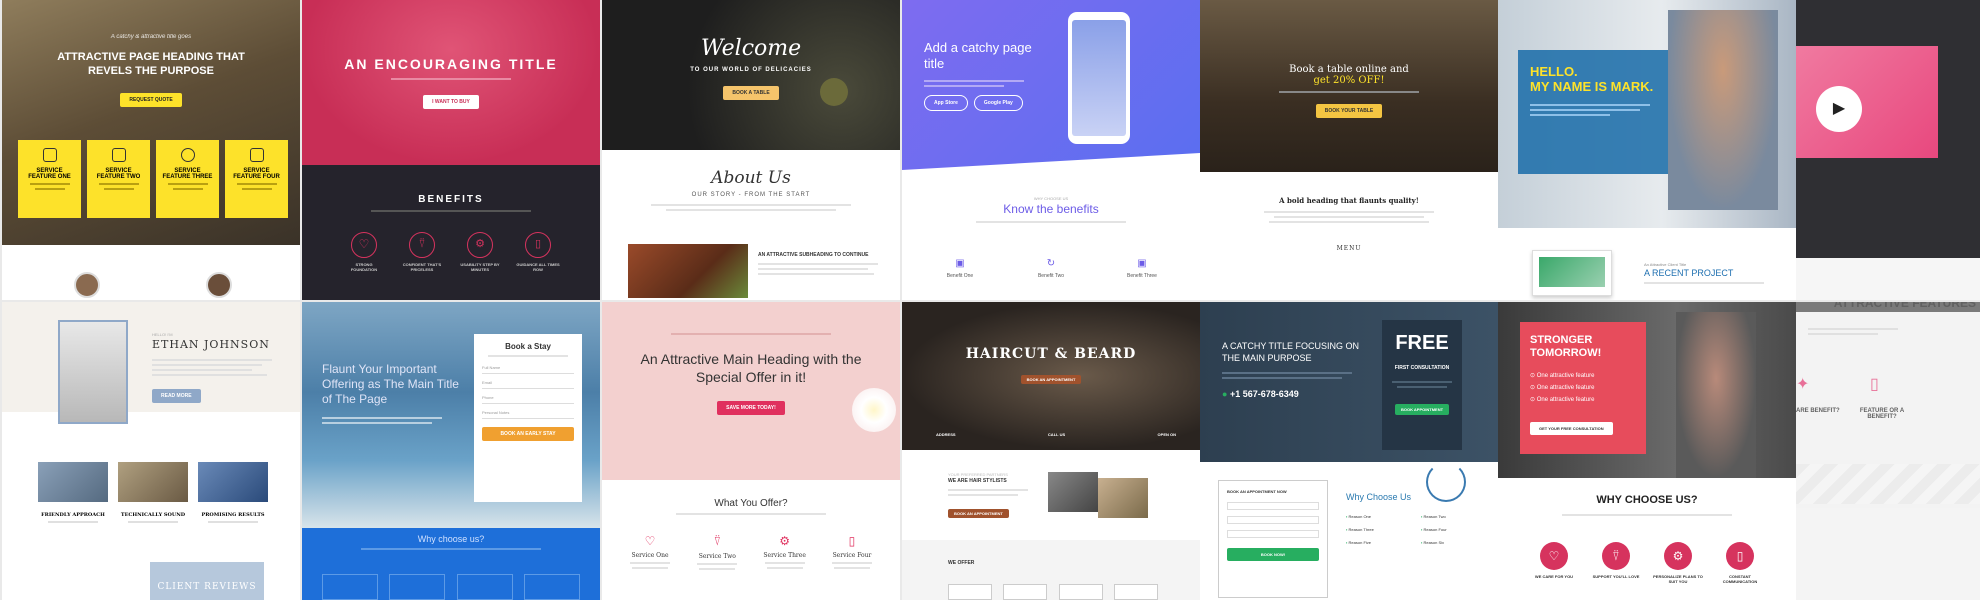  Describe the element at coordinates (650, 541) in the screenshot. I see `heart-icon: ♡` at that location.